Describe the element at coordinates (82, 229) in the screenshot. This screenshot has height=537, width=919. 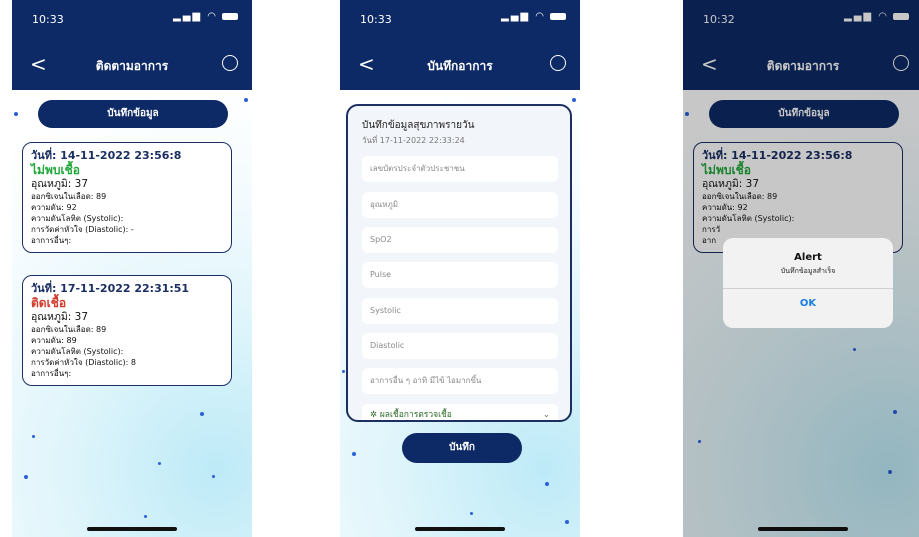
I see `record-diastolic: การวัดค่าหัวใจ (Diastolic): -` at that location.